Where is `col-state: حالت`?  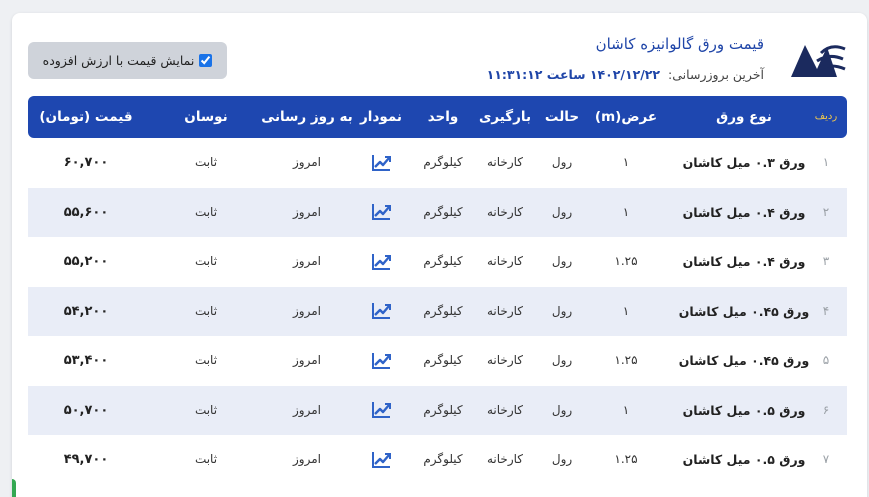
col-state: حالت is located at coordinates (562, 117).